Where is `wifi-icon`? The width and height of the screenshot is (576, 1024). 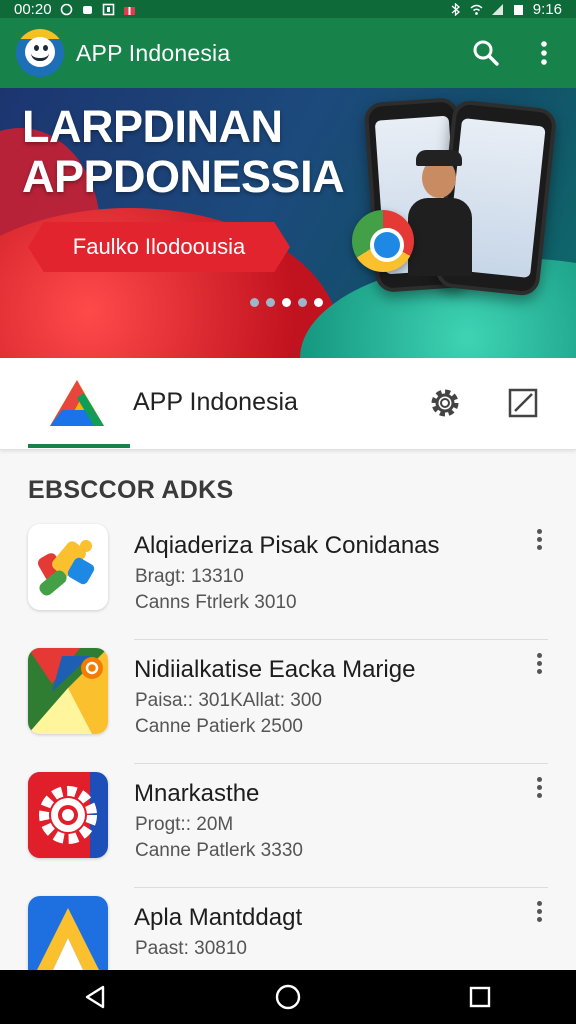
wifi-icon is located at coordinates (476, 9).